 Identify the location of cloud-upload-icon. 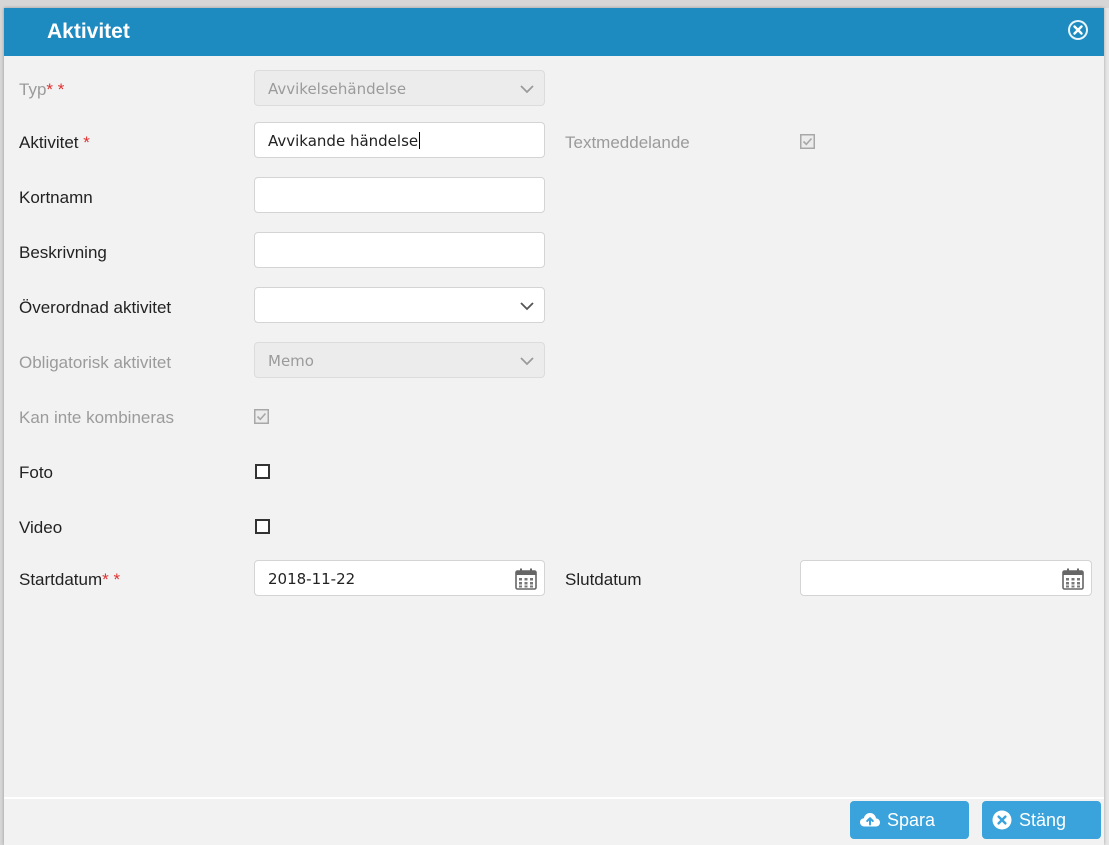
(870, 820).